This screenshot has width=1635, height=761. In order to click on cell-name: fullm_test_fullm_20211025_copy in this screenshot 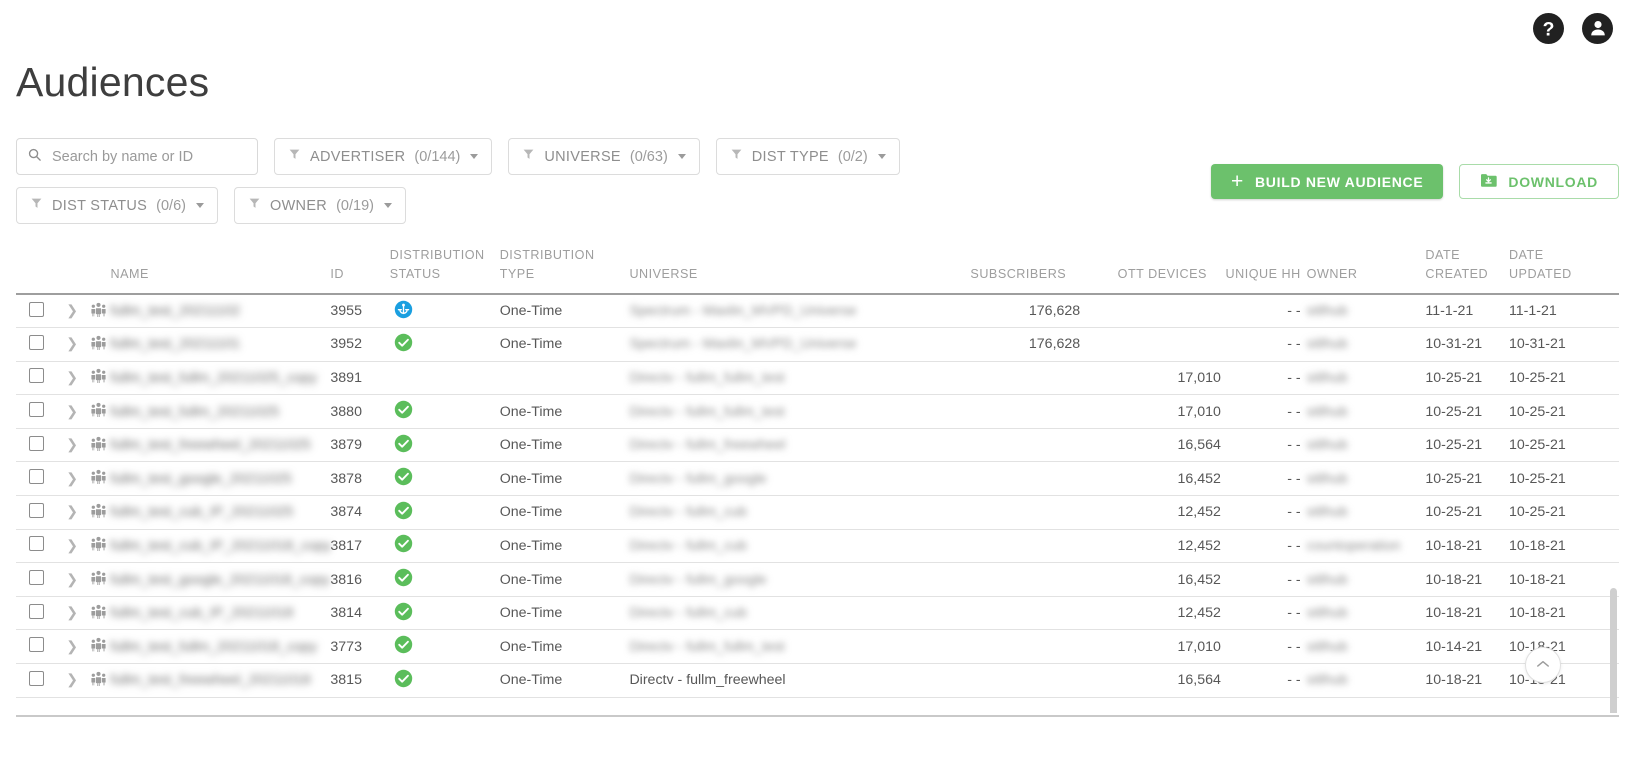, I will do `click(220, 378)`.